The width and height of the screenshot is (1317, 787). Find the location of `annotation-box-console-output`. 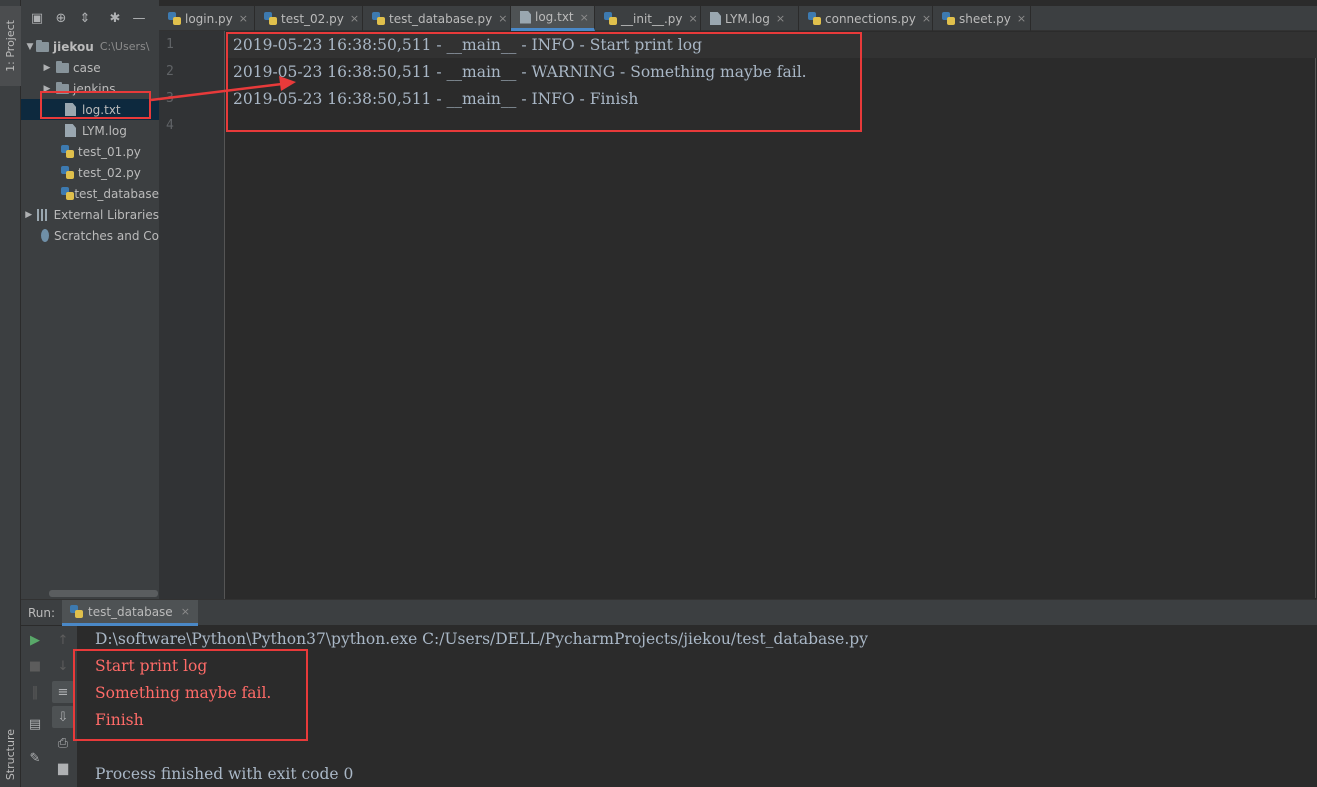

annotation-box-console-output is located at coordinates (190, 695).